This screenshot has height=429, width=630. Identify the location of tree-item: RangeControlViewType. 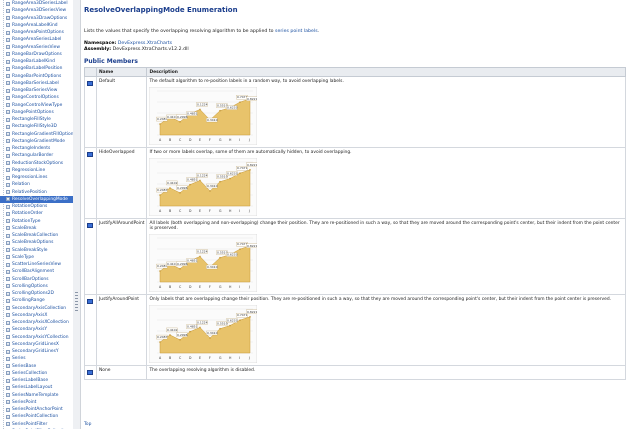
(36, 105).